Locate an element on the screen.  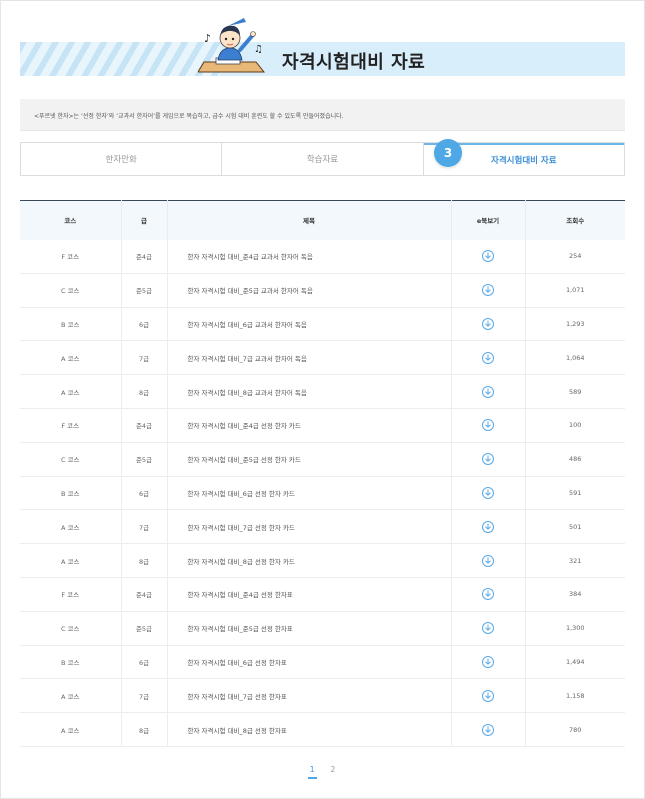
tab-bar: 한자만화 학습자료 자격시험대비 자료 is located at coordinates (322, 159).